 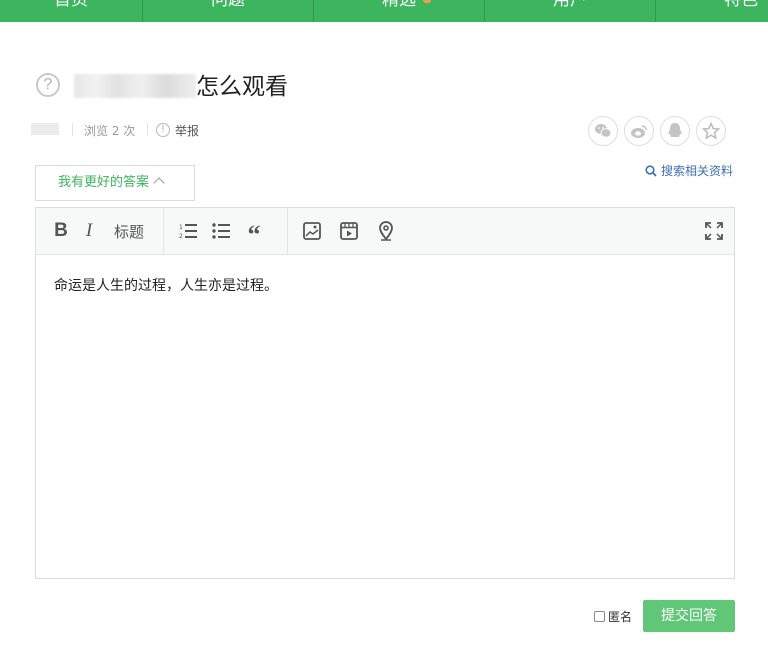 What do you see at coordinates (163, 130) in the screenshot?
I see `report-icon: !` at bounding box center [163, 130].